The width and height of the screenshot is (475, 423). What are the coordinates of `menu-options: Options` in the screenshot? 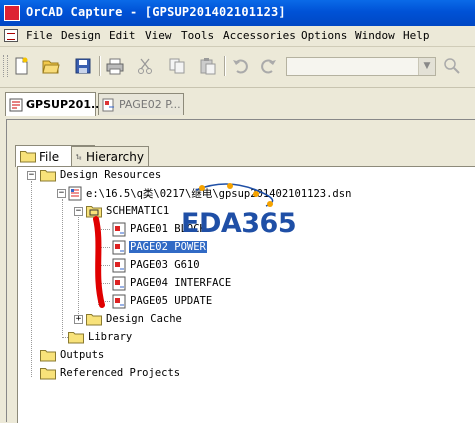 It's located at (324, 35).